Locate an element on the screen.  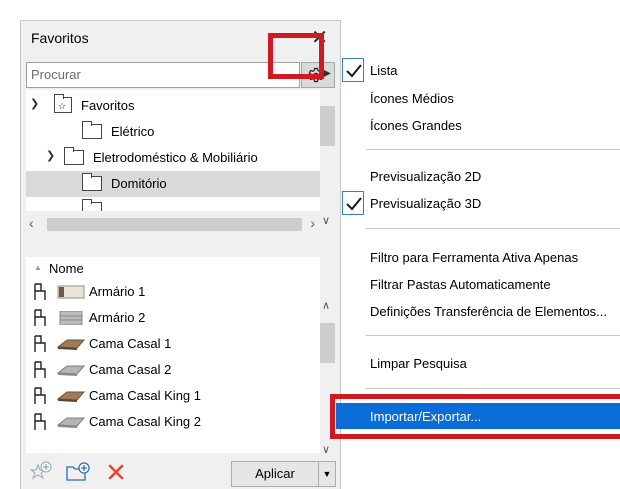
scroll-up-icon: ∧ is located at coordinates (326, 305).